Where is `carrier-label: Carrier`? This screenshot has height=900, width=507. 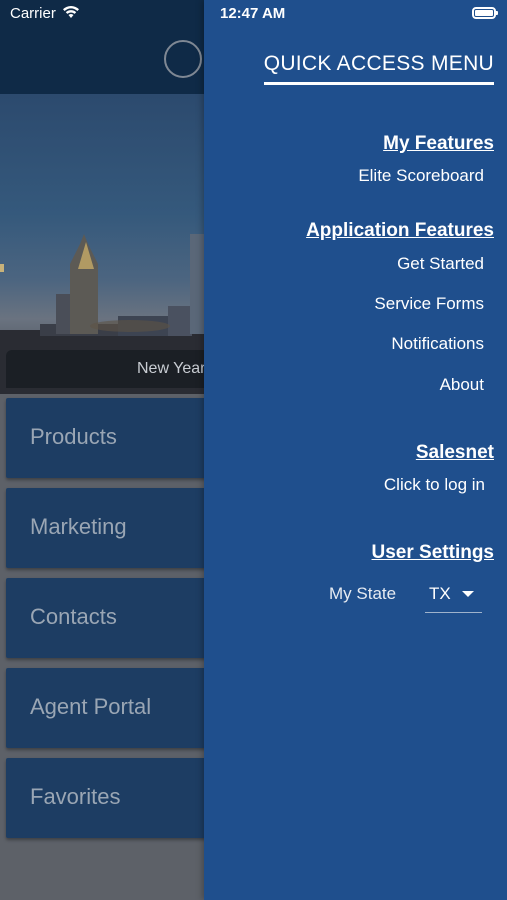
carrier-label: Carrier is located at coordinates (33, 13).